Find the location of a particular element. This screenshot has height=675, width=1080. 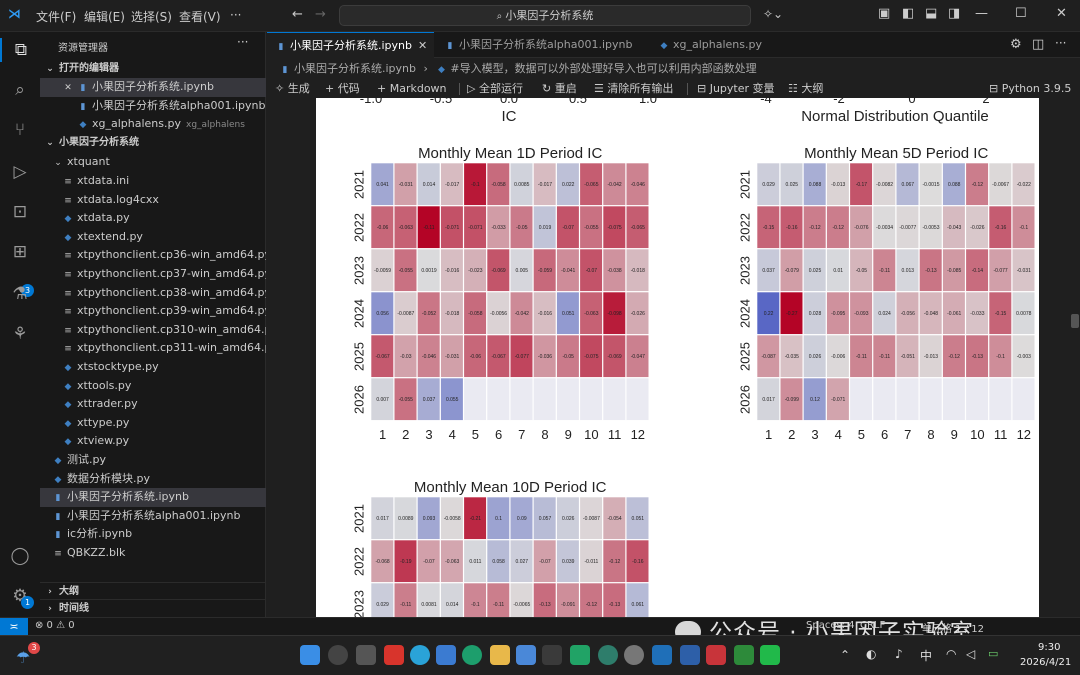

tab-close-icon: ✕ is located at coordinates (422, 45).